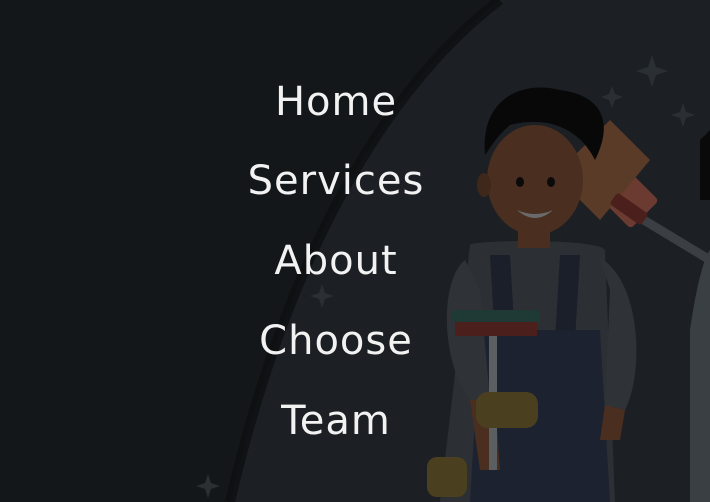 This screenshot has height=502, width=710. Describe the element at coordinates (336, 341) in the screenshot. I see `nav-link-choose: Choose` at that location.